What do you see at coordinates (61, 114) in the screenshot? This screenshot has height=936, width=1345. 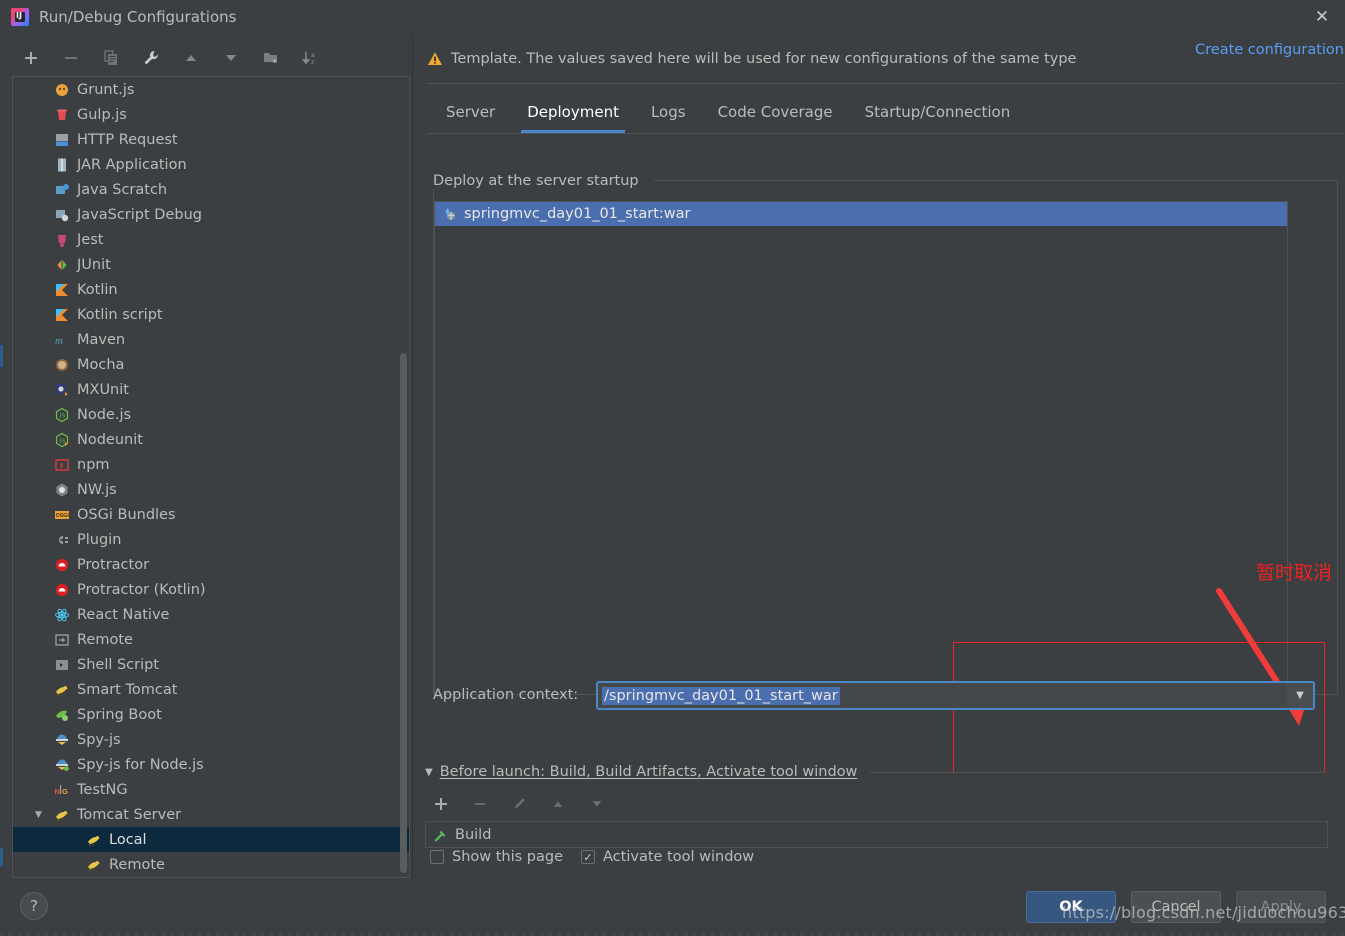 I see `gulp-icon` at bounding box center [61, 114].